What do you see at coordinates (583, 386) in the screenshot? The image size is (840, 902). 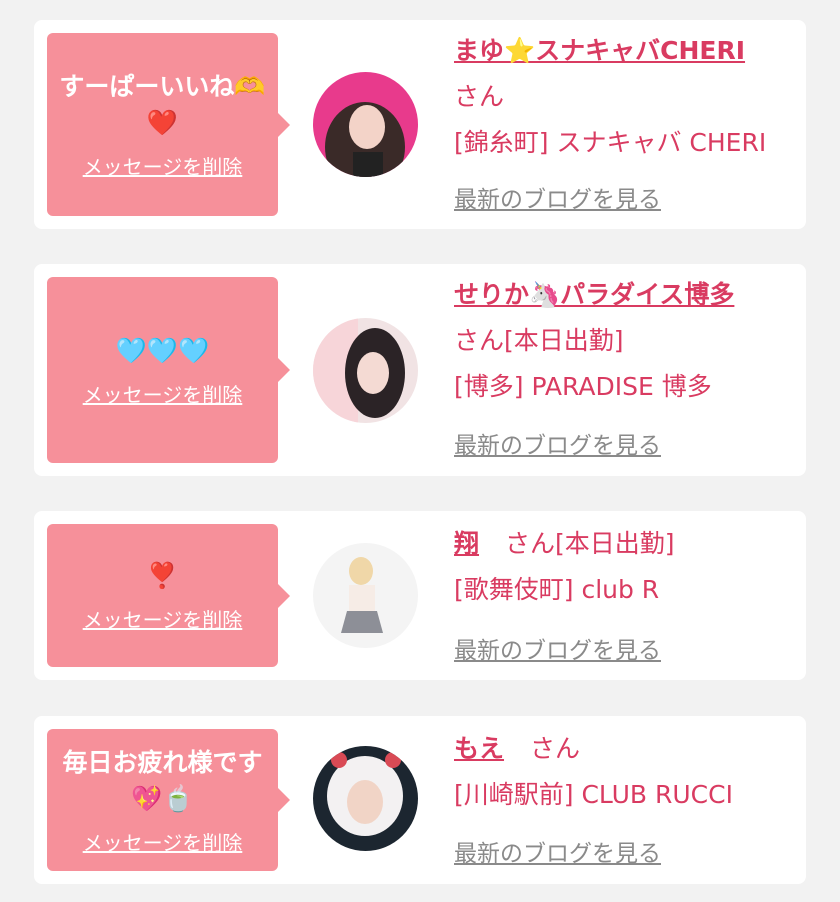 I see `shop-label: [博多] PARADISE 博多` at bounding box center [583, 386].